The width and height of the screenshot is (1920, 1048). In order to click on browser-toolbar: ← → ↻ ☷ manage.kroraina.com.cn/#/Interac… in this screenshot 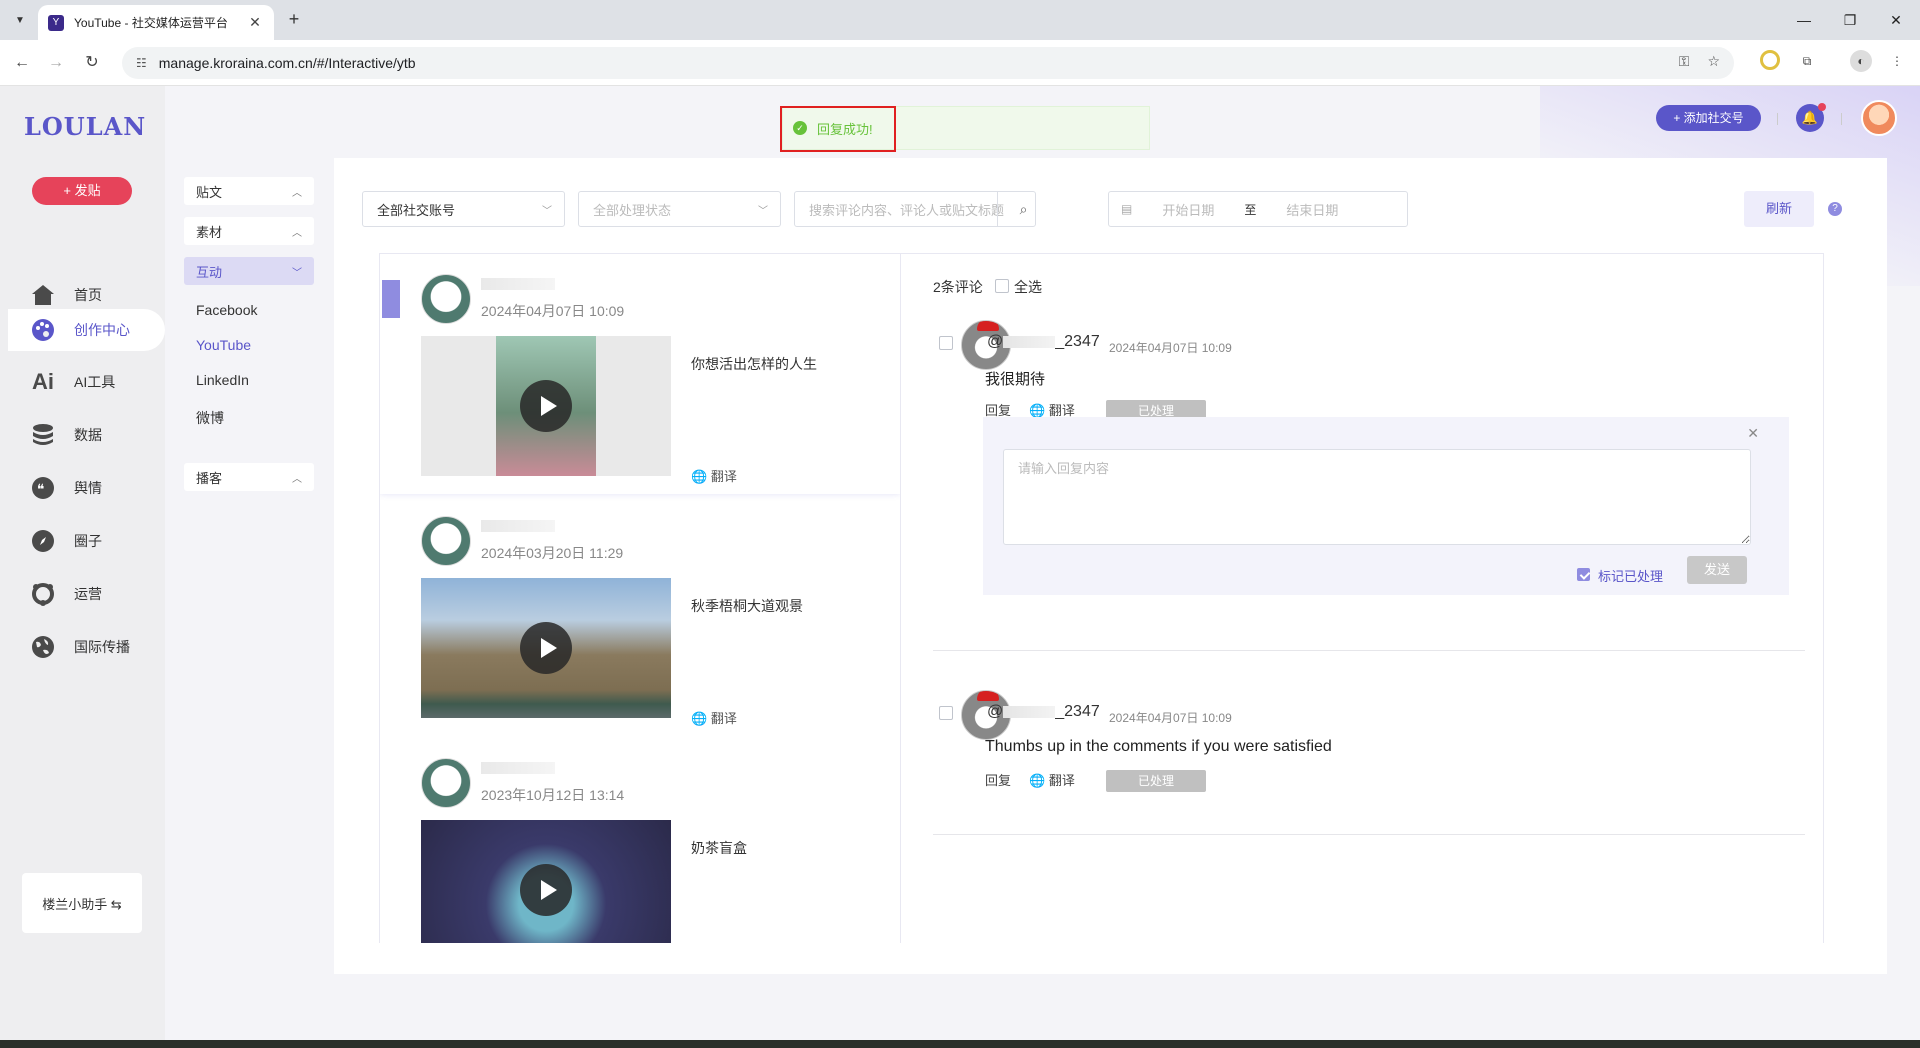, I will do `click(960, 63)`.